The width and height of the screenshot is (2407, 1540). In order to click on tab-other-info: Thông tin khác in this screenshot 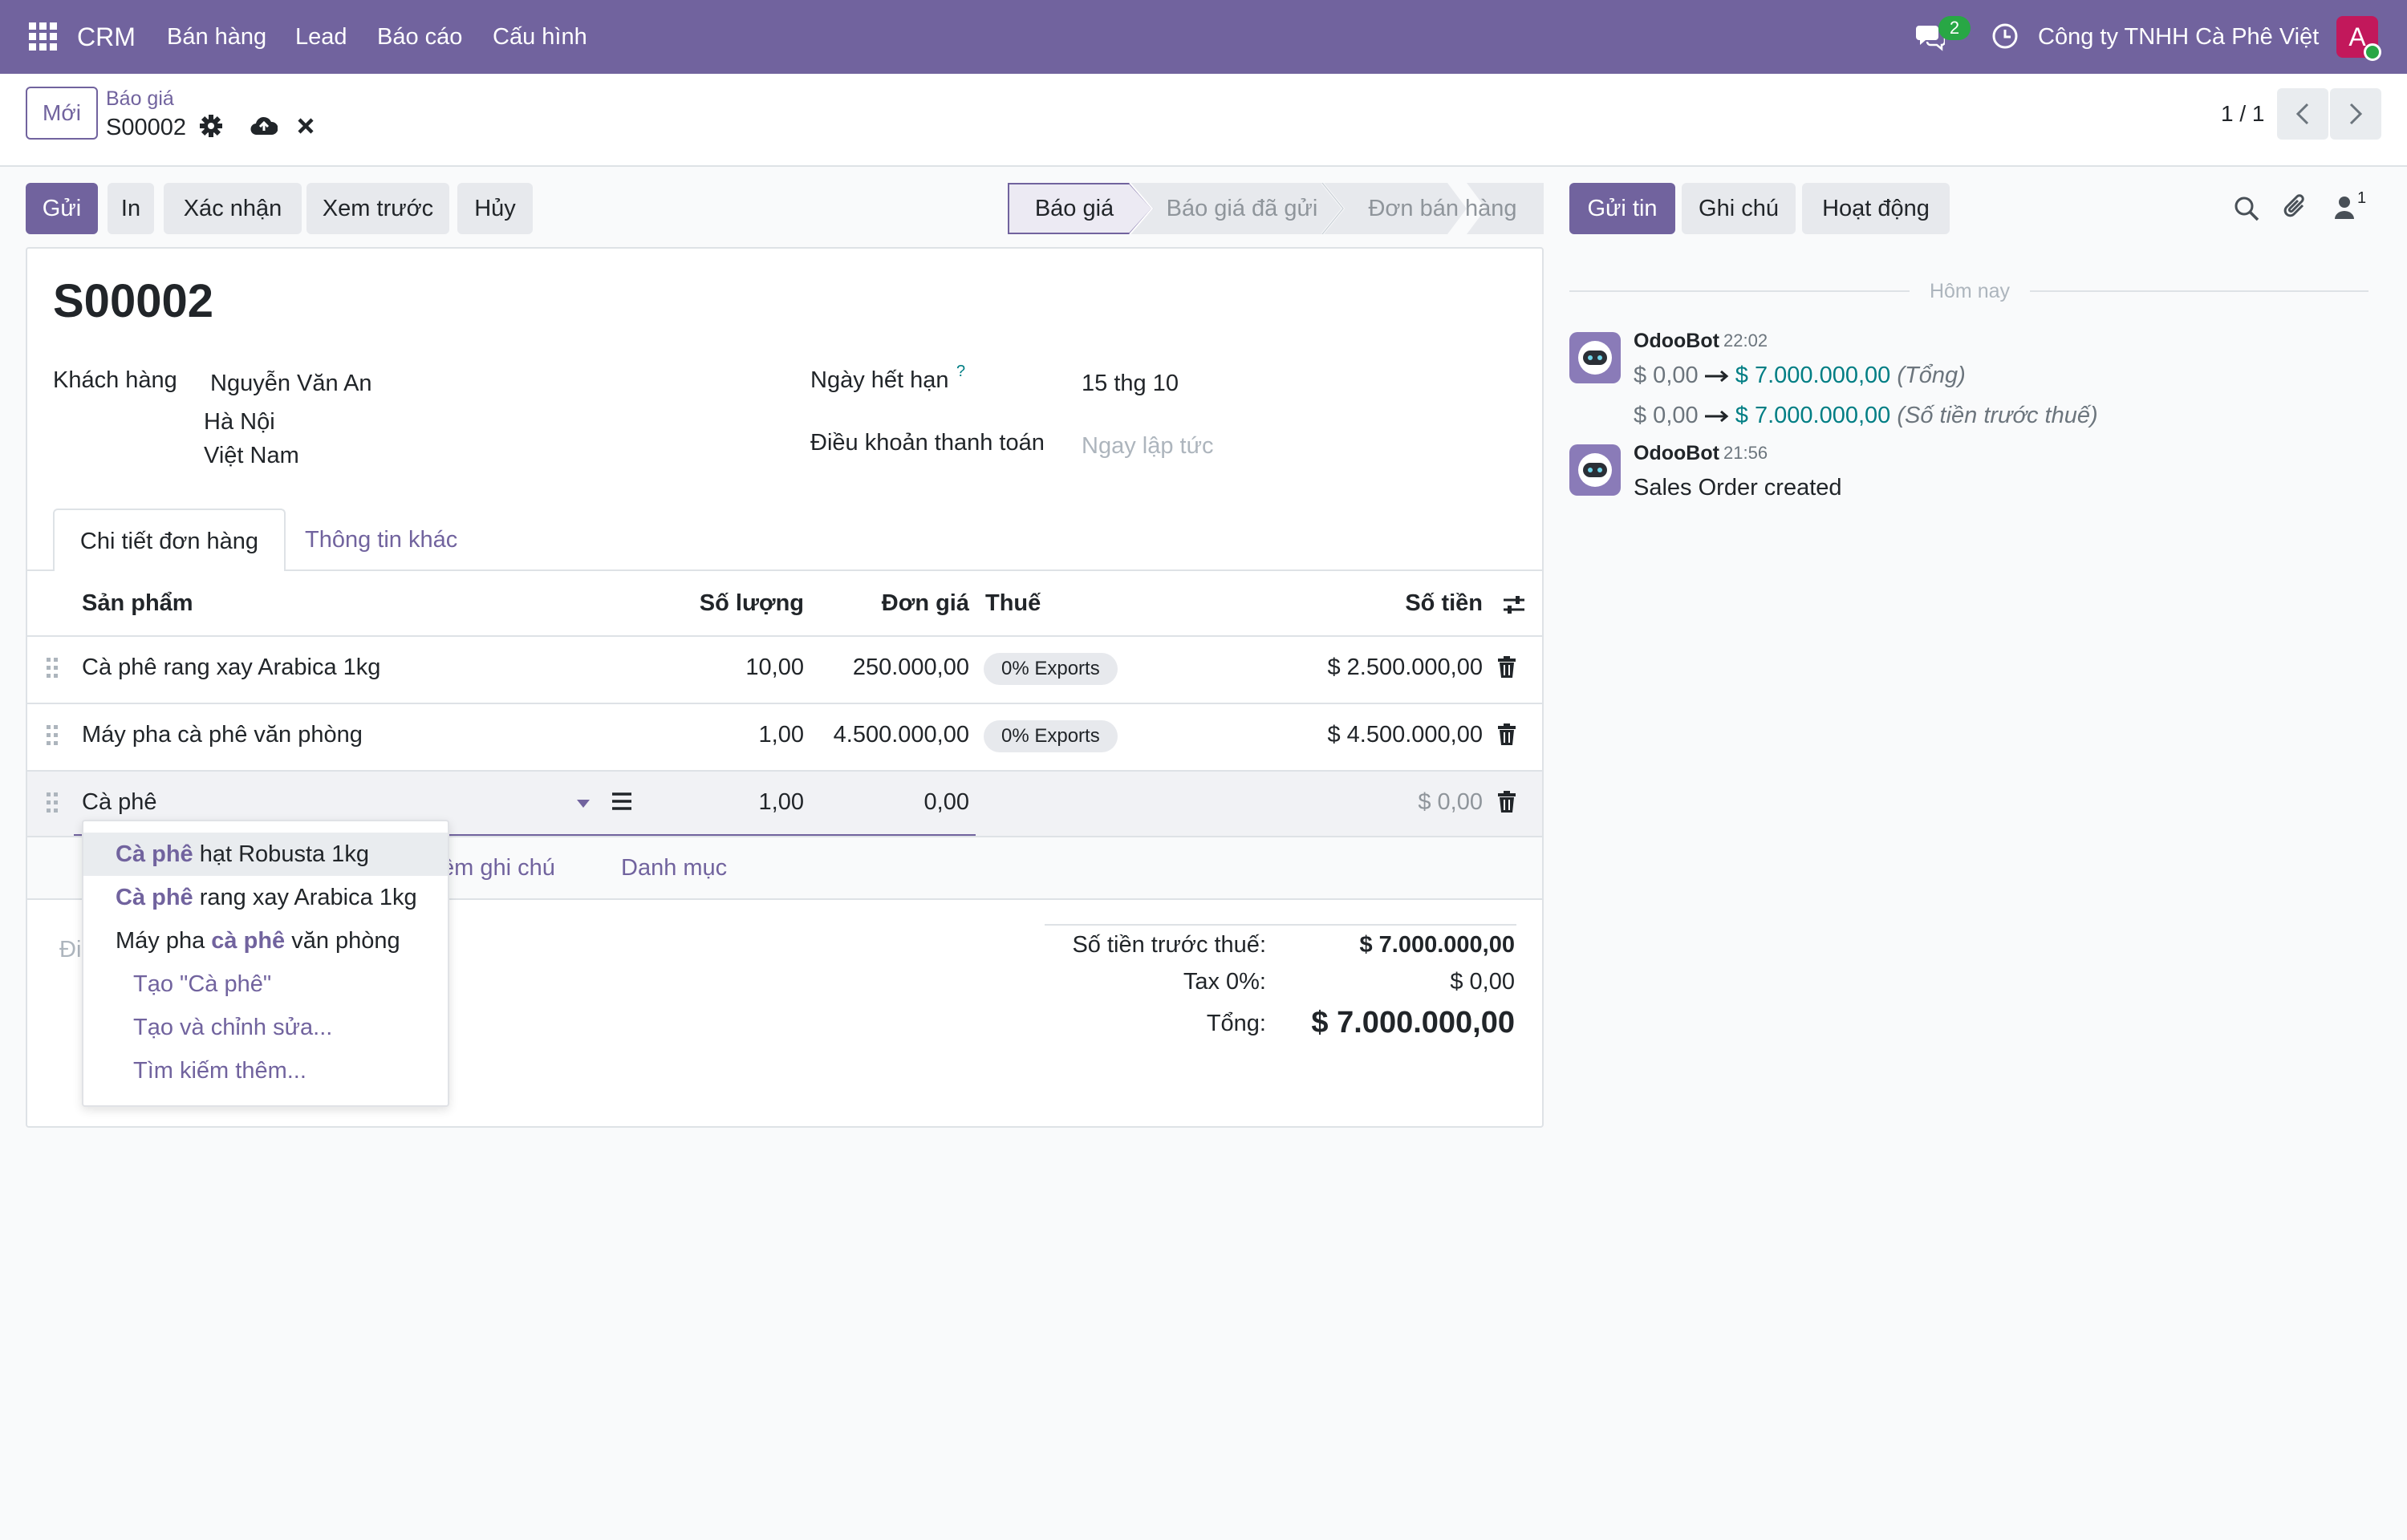, I will do `click(381, 540)`.